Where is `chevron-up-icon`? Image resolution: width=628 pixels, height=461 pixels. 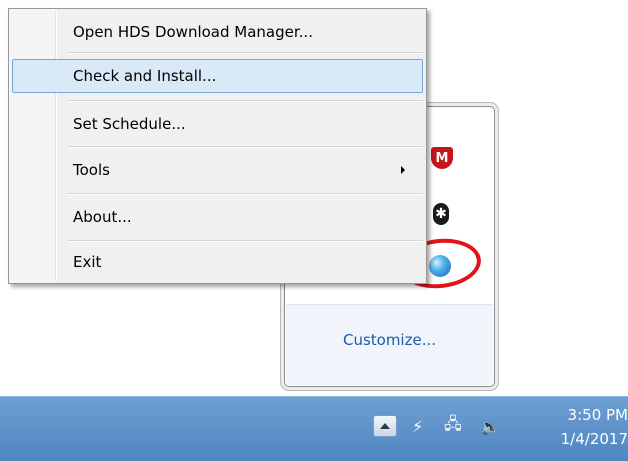 chevron-up-icon is located at coordinates (385, 426).